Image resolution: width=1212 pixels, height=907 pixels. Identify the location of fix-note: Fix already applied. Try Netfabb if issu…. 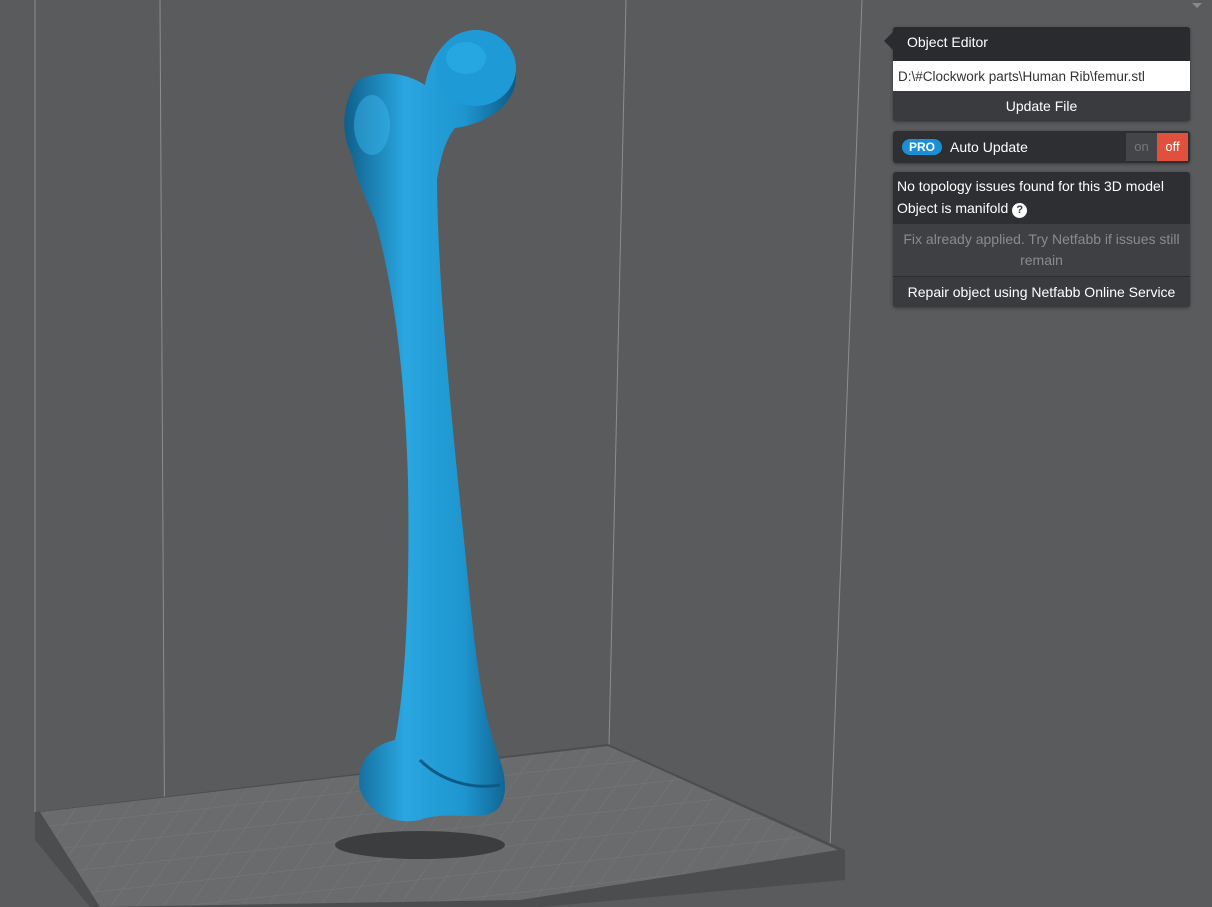
(1041, 250).